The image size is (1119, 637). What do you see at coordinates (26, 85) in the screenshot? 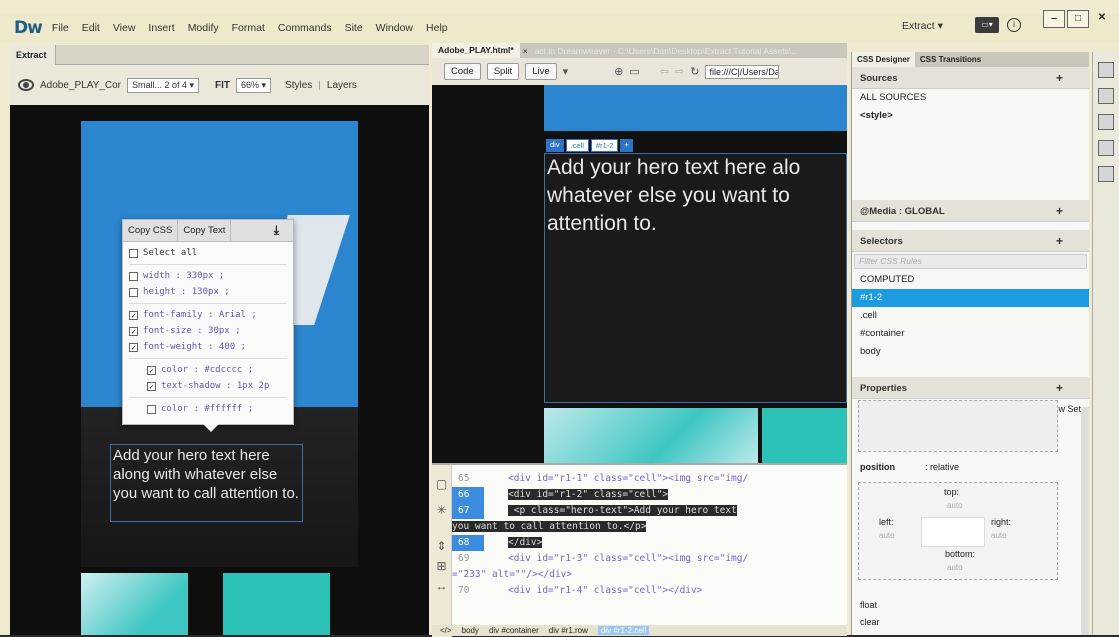
I see `eye-icon` at bounding box center [26, 85].